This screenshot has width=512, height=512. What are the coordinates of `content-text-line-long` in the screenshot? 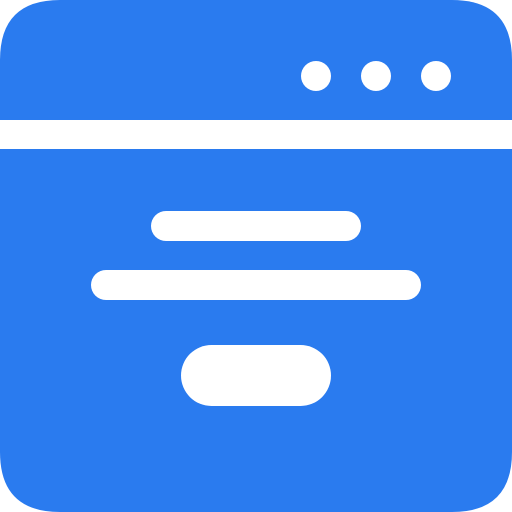 It's located at (256, 285).